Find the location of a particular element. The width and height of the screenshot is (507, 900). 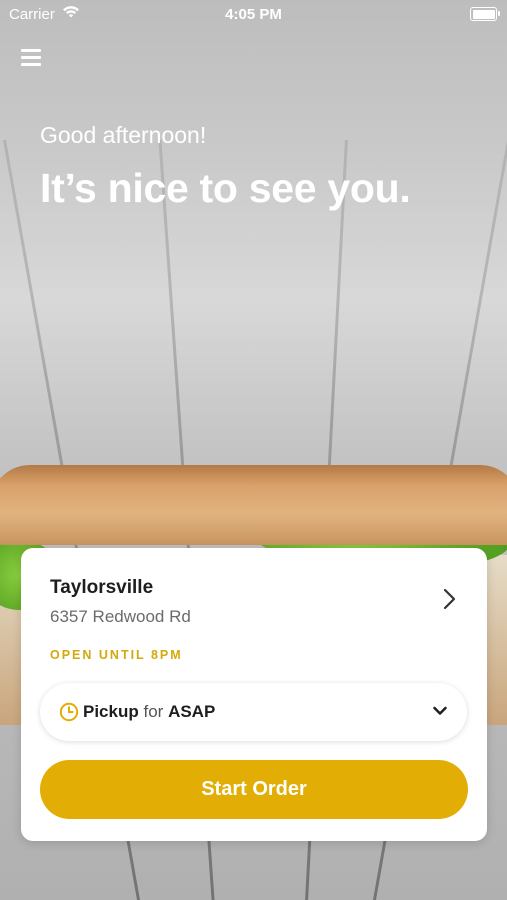

pickup-label: Pickup for ASAP is located at coordinates (149, 712).